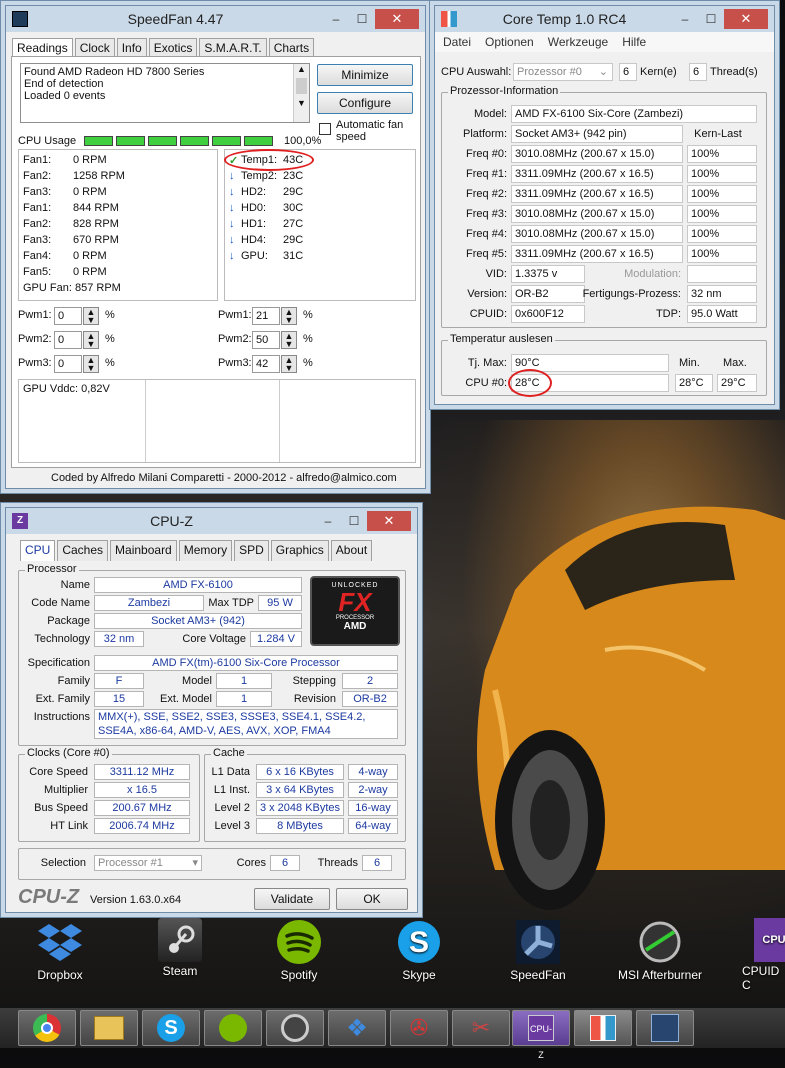  What do you see at coordinates (549, 72) in the screenshot?
I see `cpu-select-value: Prozessor #0` at bounding box center [549, 72].